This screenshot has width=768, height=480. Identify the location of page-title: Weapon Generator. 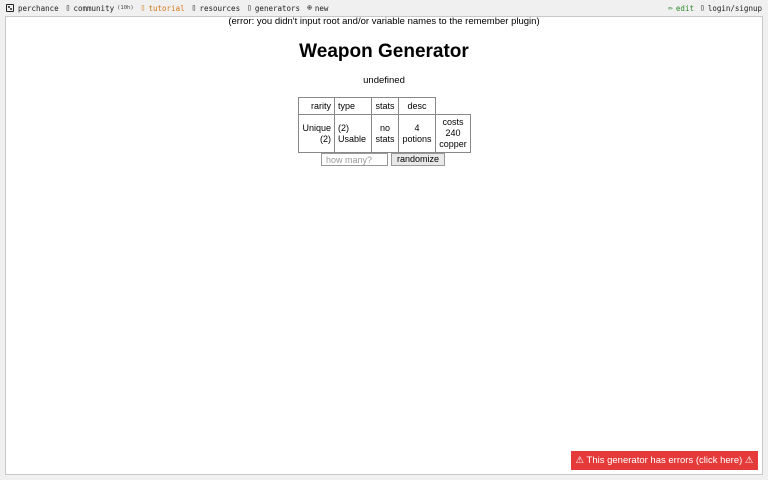
(384, 51).